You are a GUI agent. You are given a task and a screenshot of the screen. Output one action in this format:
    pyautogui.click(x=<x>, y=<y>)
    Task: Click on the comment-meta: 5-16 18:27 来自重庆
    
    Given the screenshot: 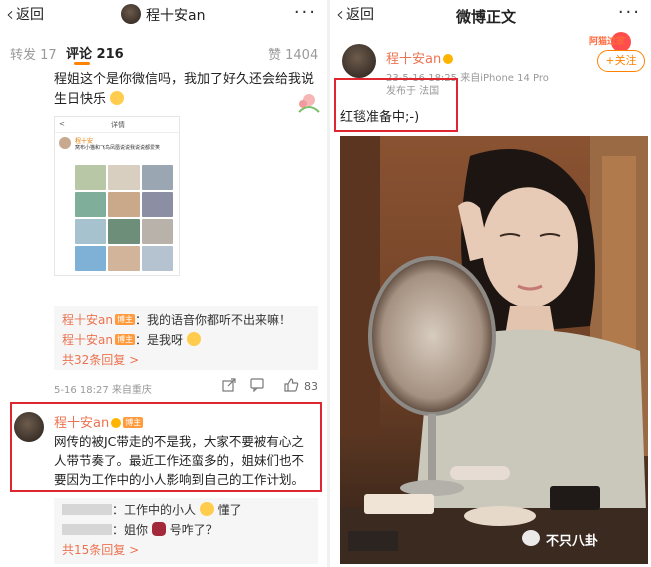 What is the action you would take?
    pyautogui.click(x=103, y=390)
    